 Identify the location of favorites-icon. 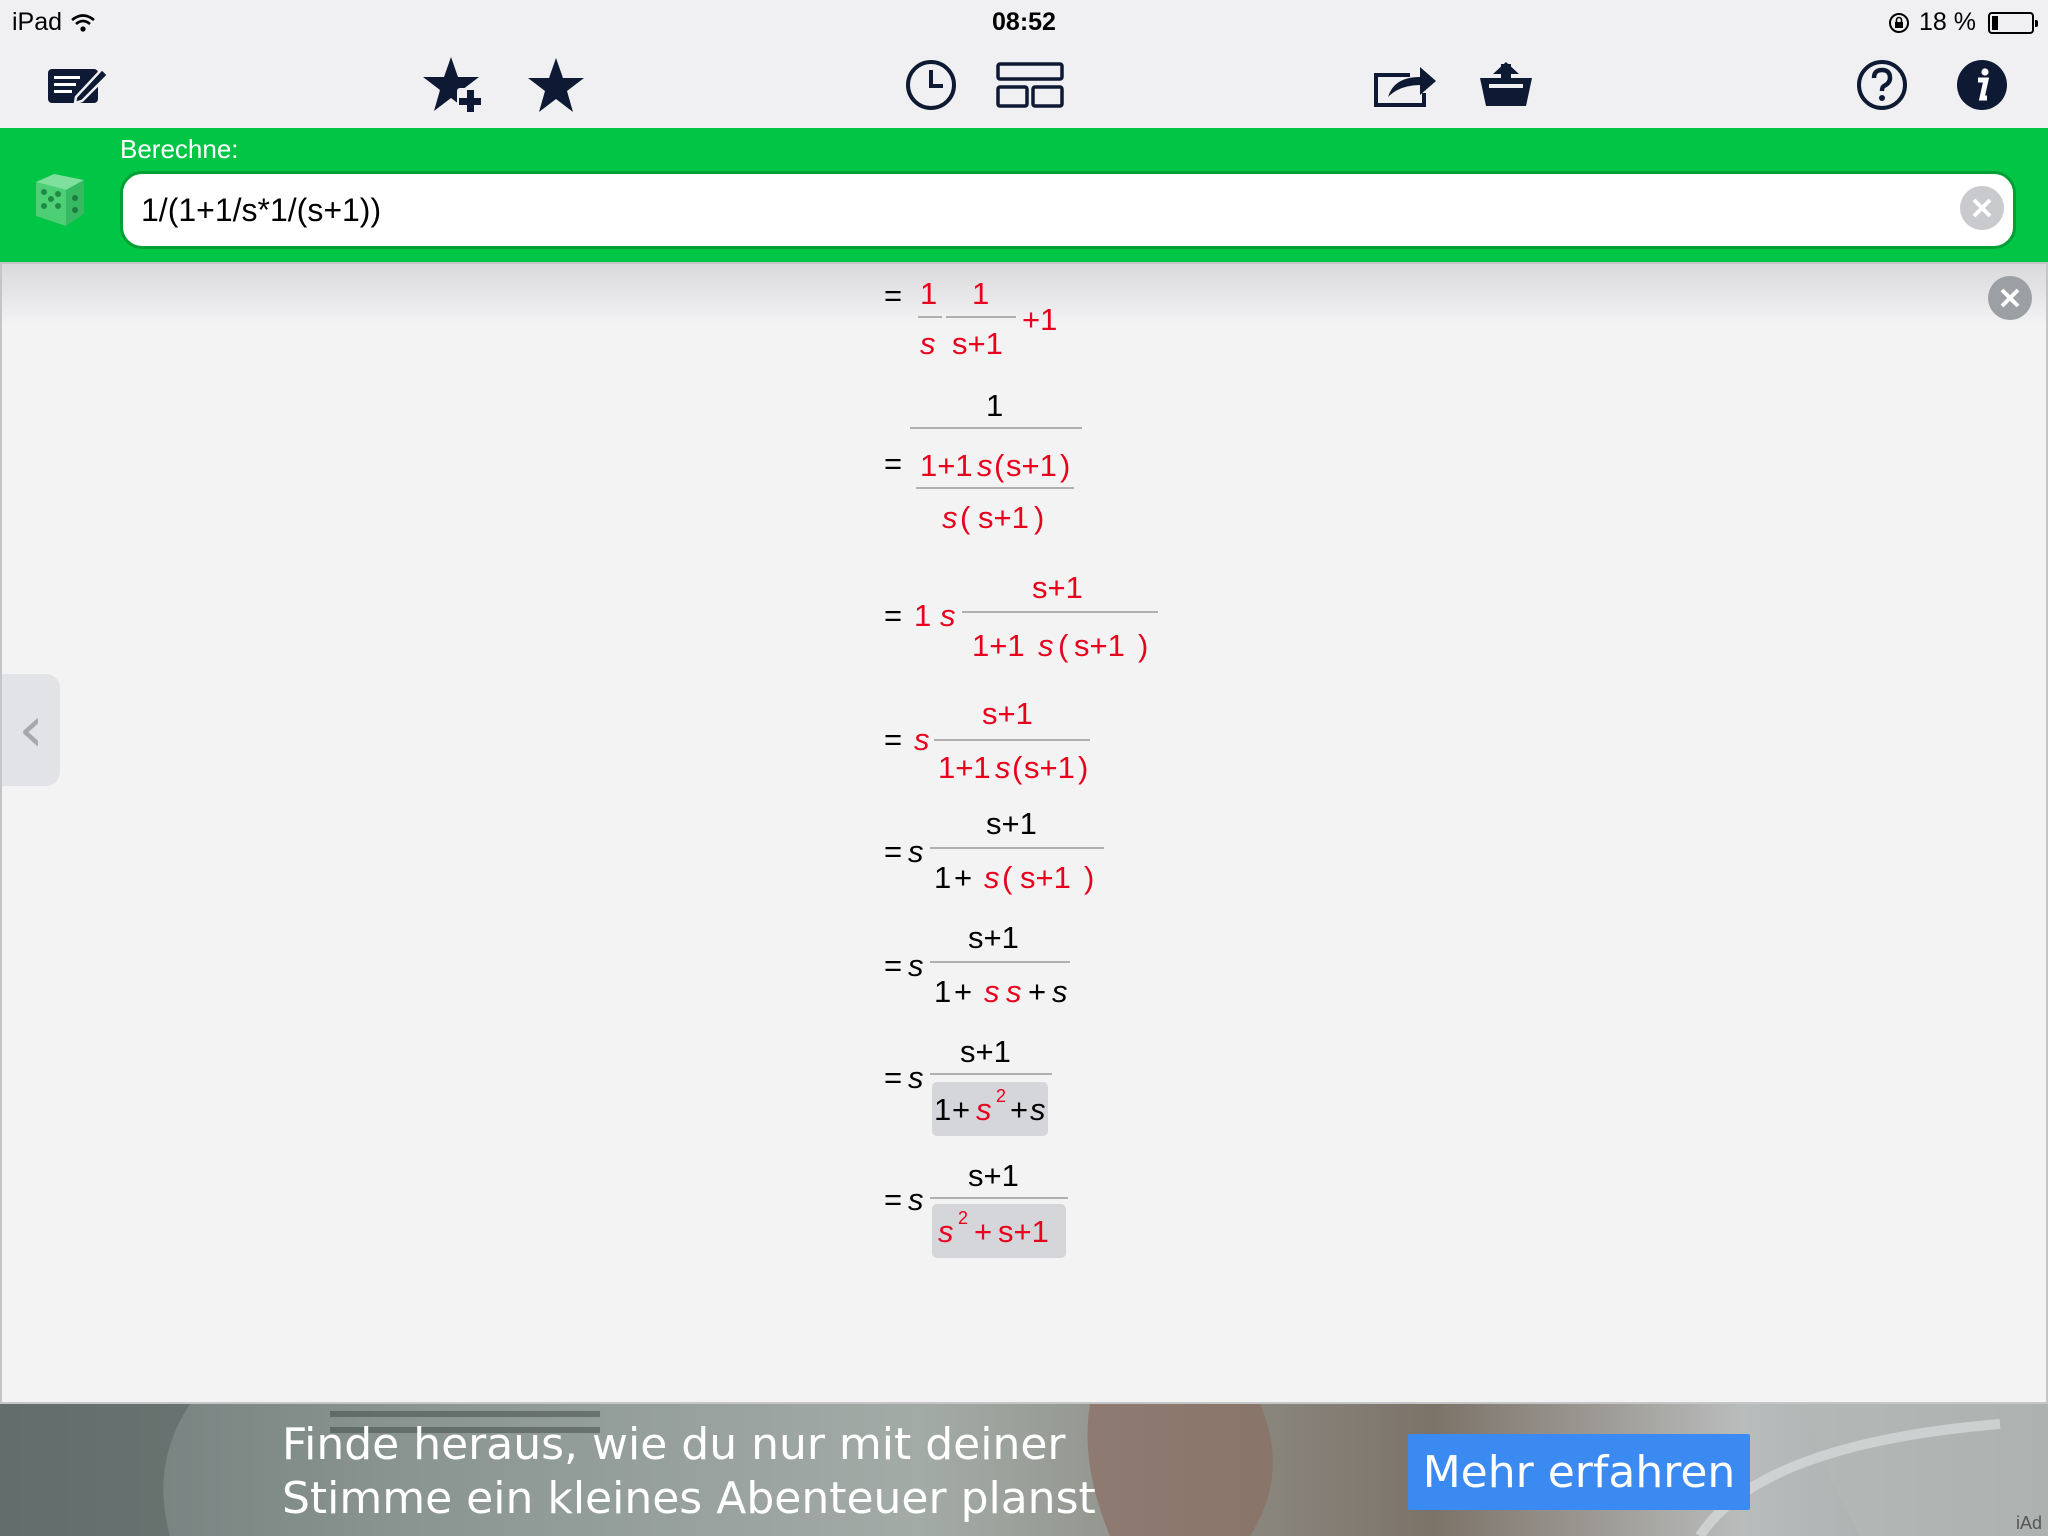
(556, 85).